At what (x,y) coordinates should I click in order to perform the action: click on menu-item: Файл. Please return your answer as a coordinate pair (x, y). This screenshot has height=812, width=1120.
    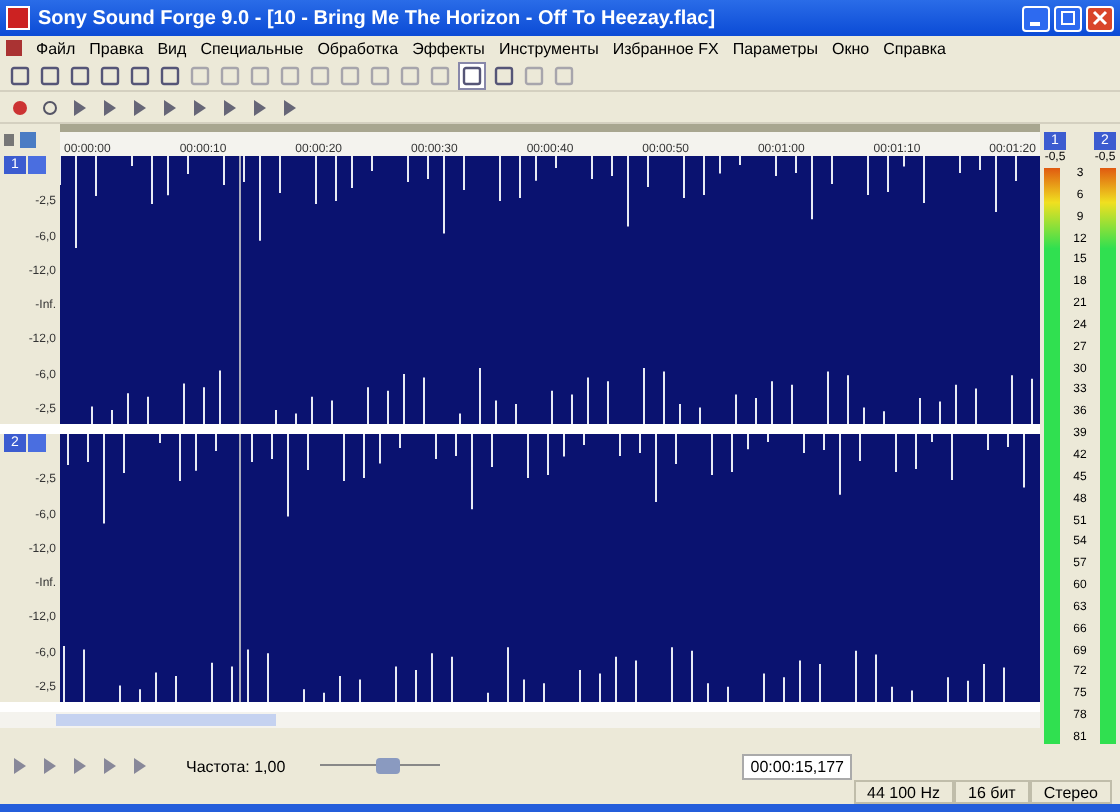
    Looking at the image, I should click on (56, 48).